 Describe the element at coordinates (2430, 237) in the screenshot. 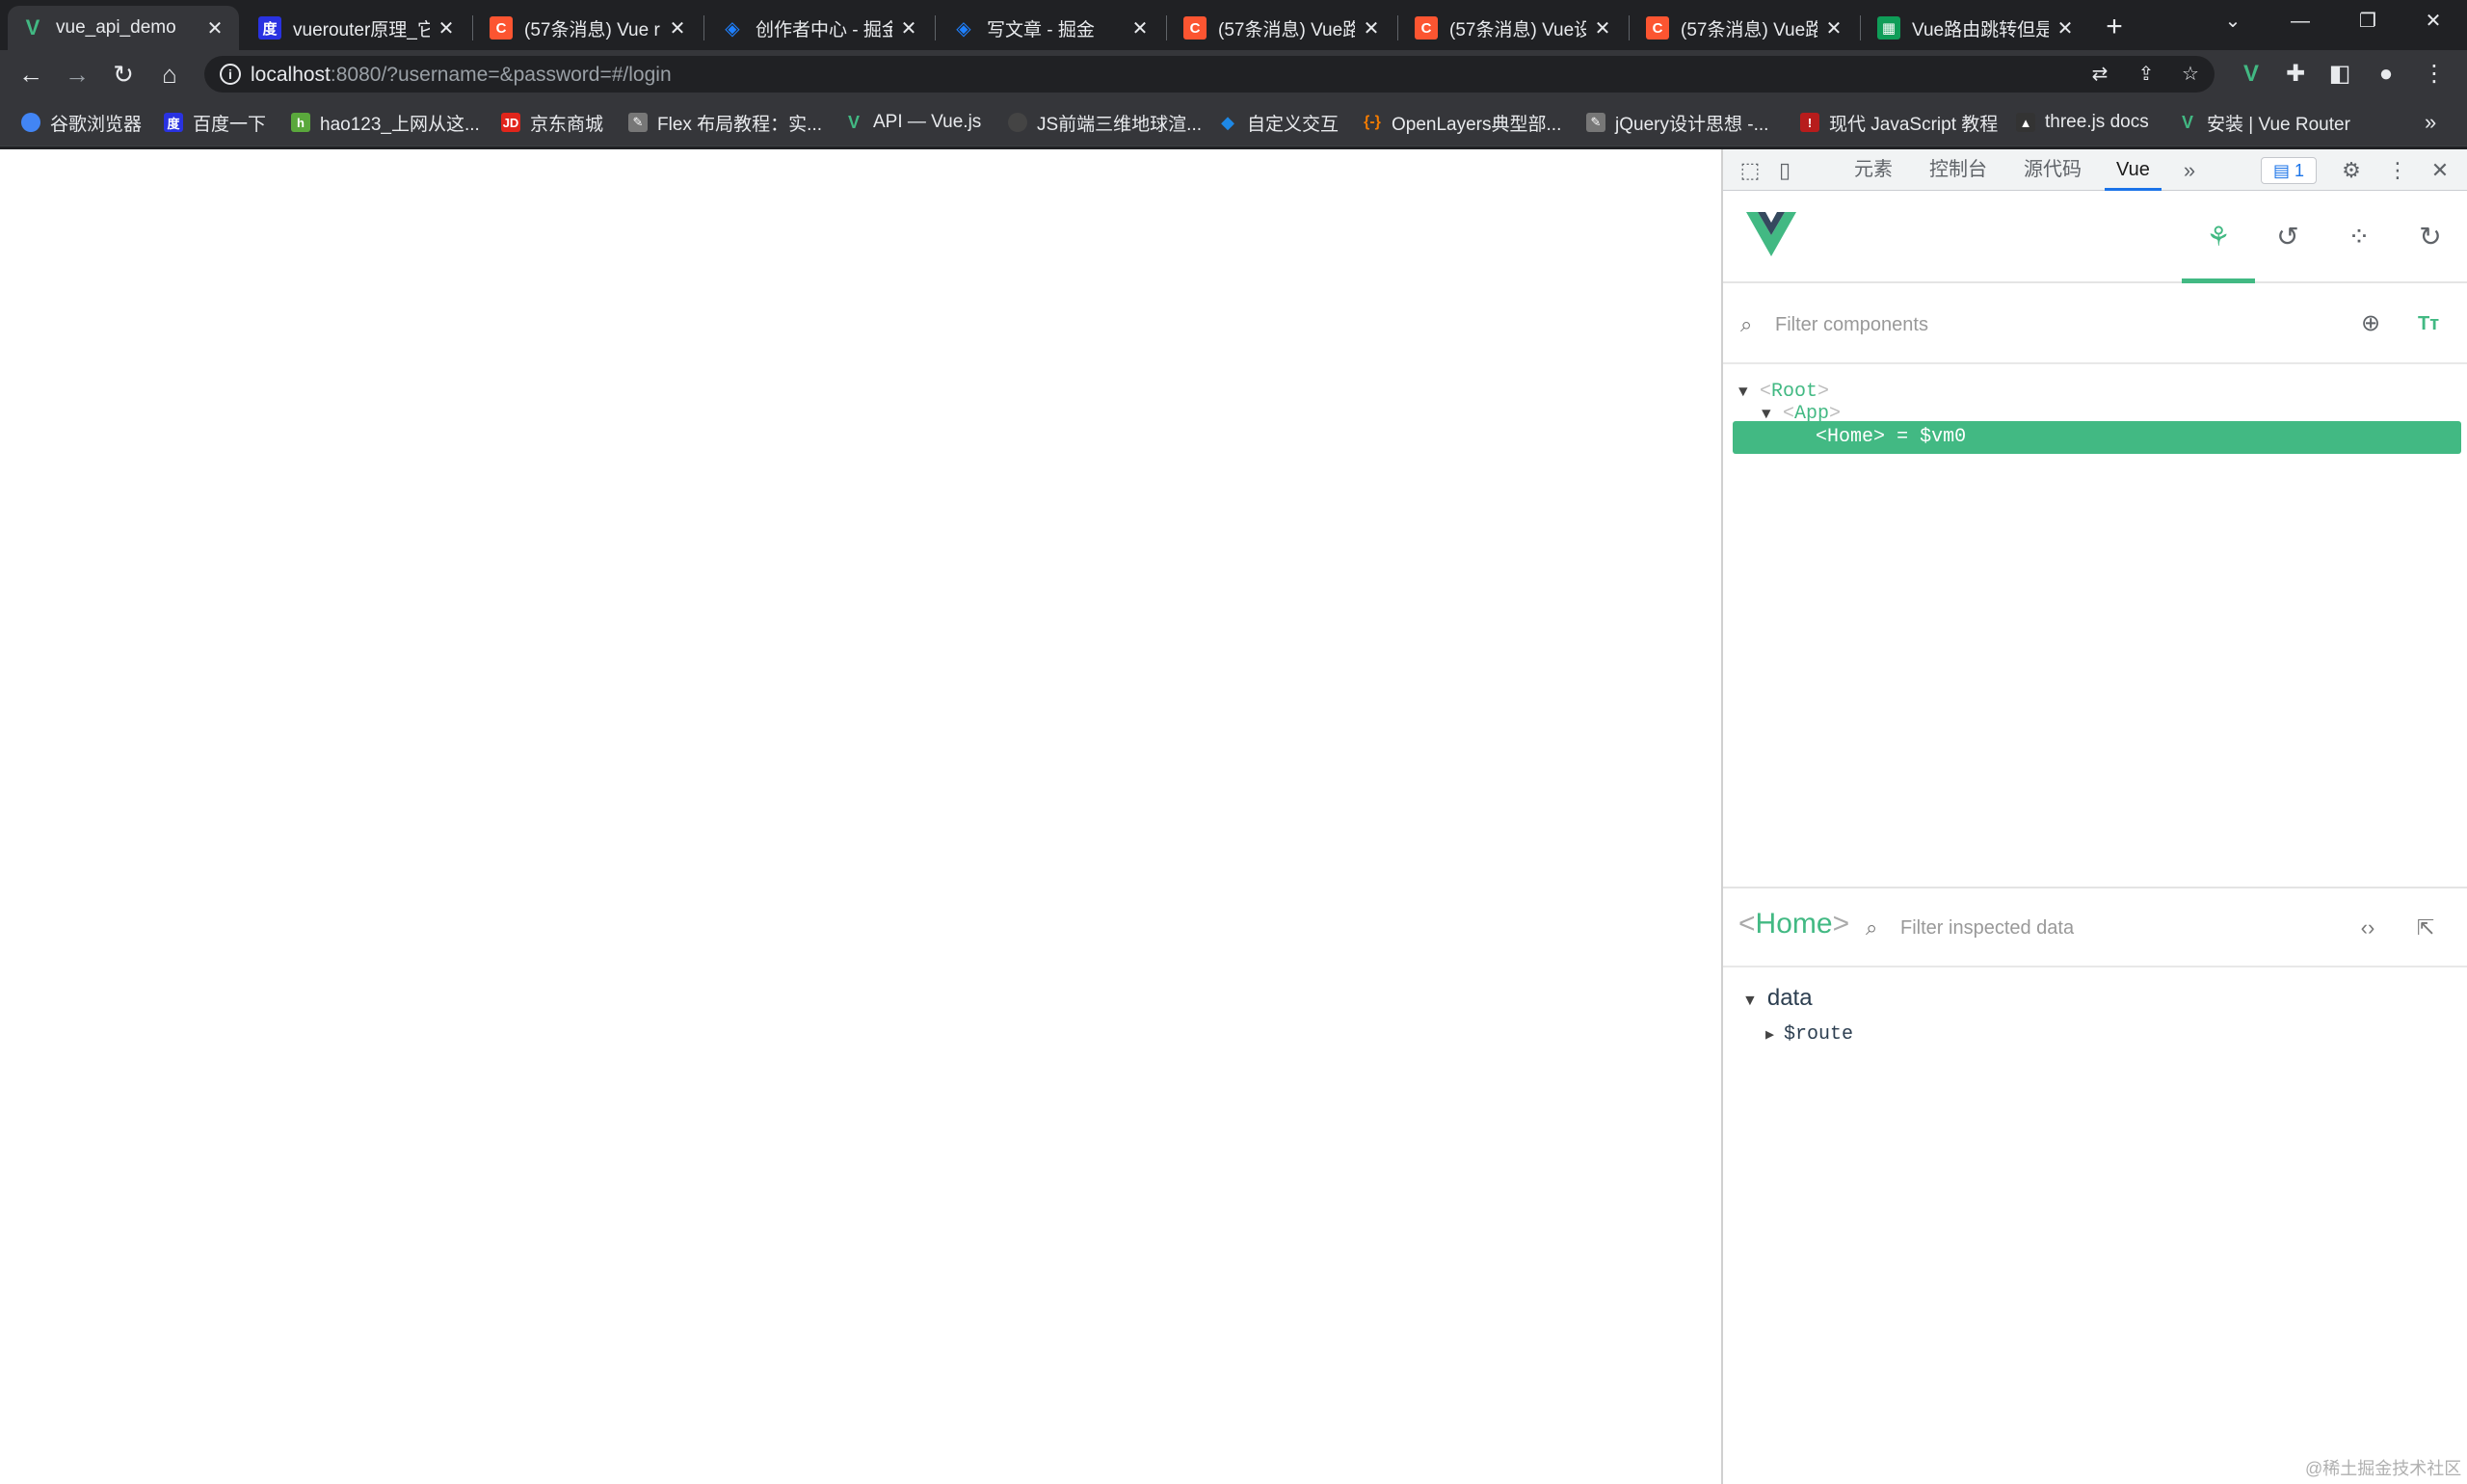

I see `refresh-icon: ↻` at that location.